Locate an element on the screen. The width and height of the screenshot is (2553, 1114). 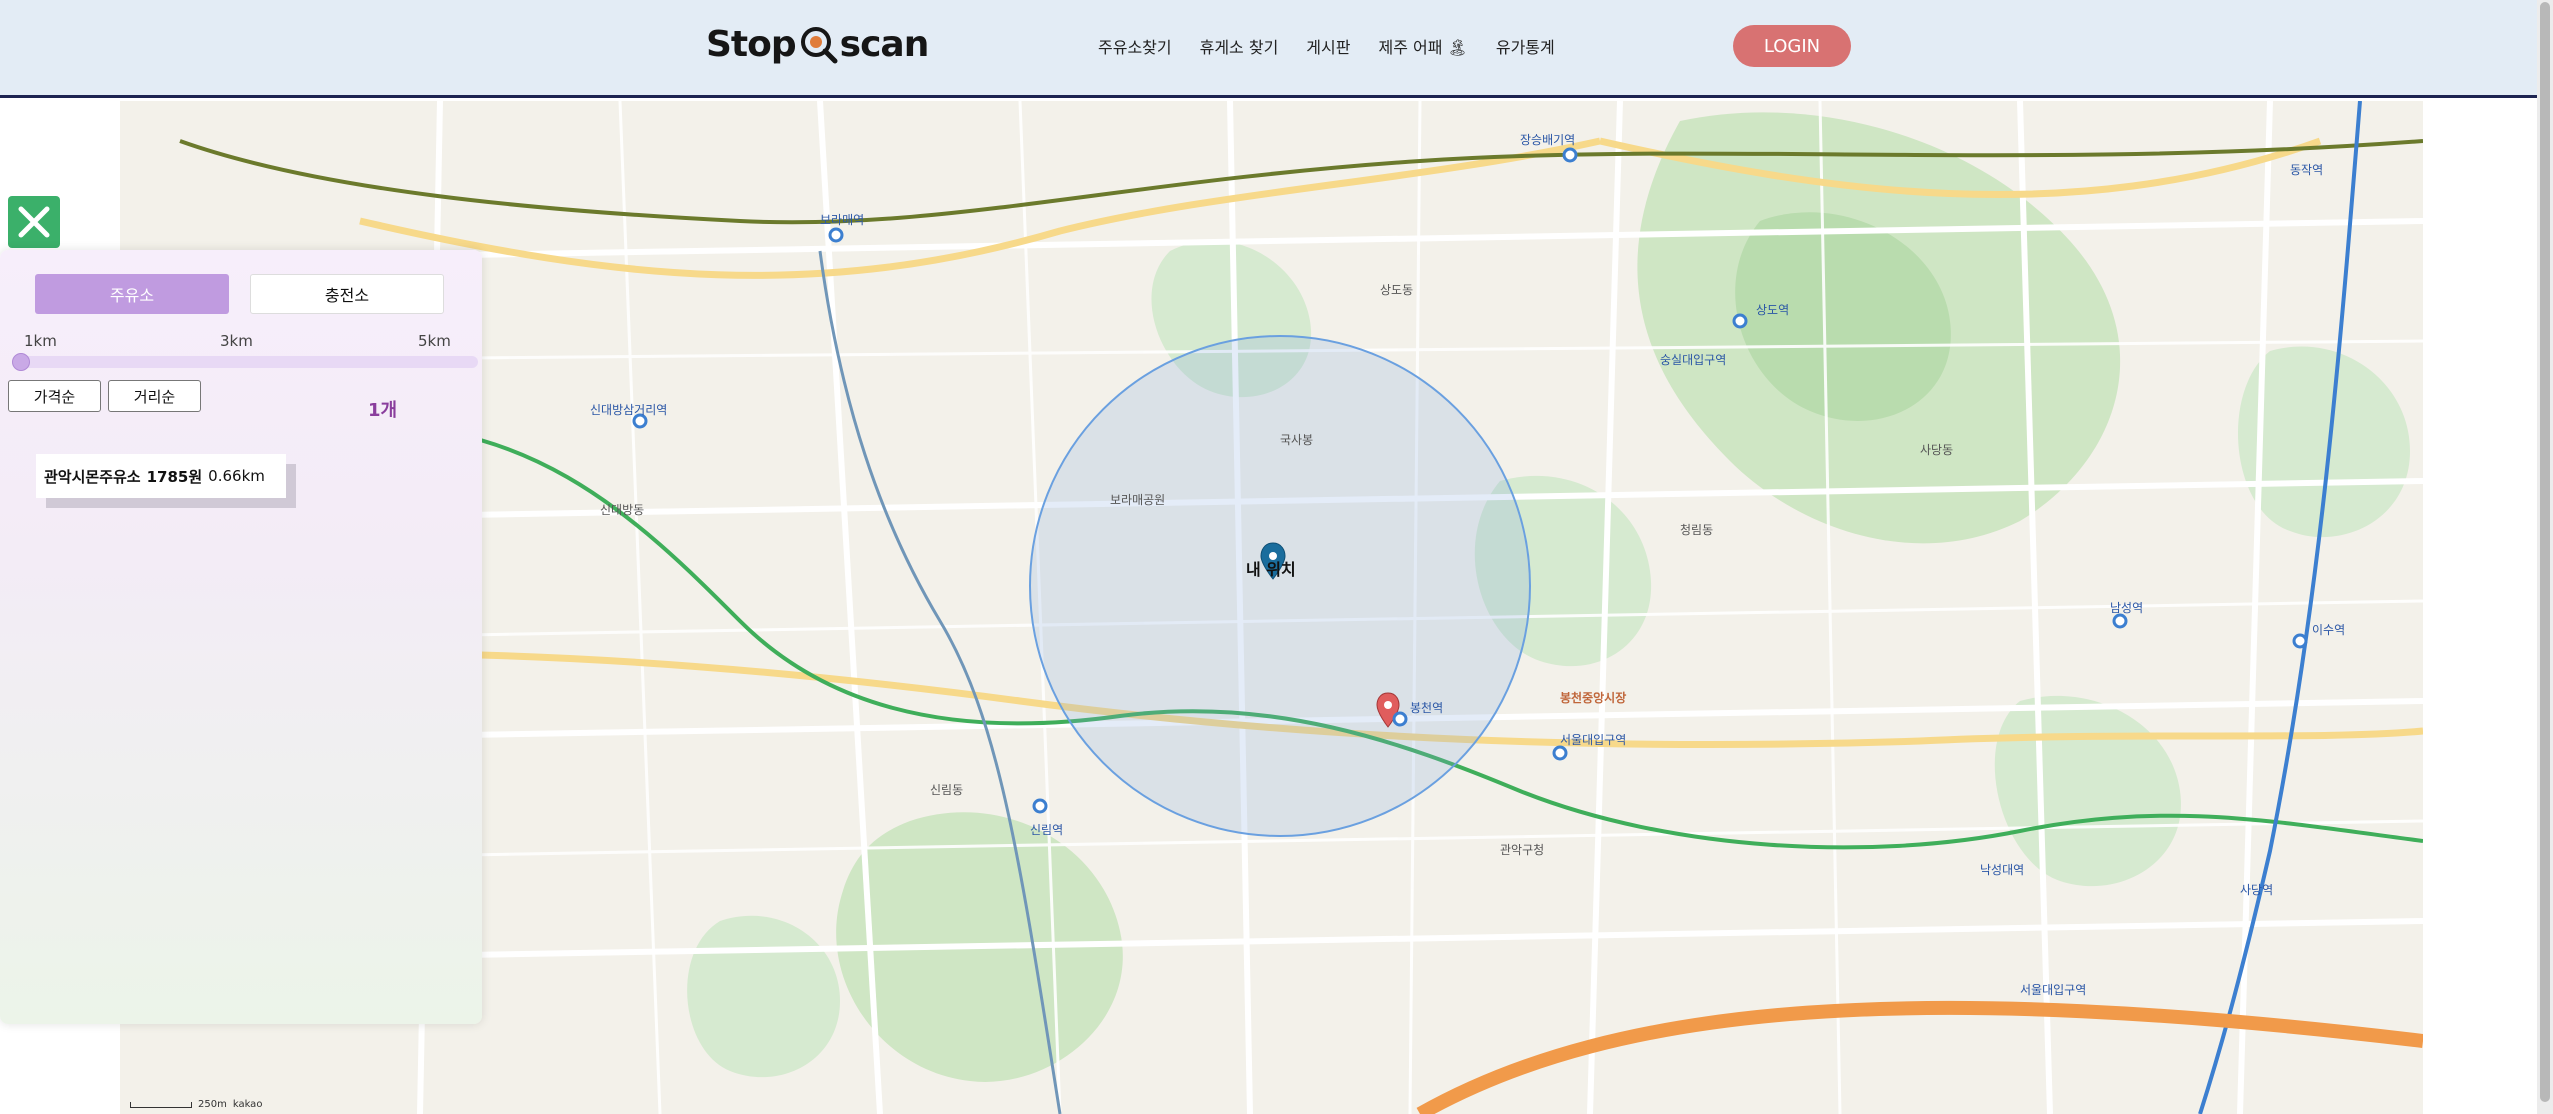
map-provider: kakao is located at coordinates (247, 1104).